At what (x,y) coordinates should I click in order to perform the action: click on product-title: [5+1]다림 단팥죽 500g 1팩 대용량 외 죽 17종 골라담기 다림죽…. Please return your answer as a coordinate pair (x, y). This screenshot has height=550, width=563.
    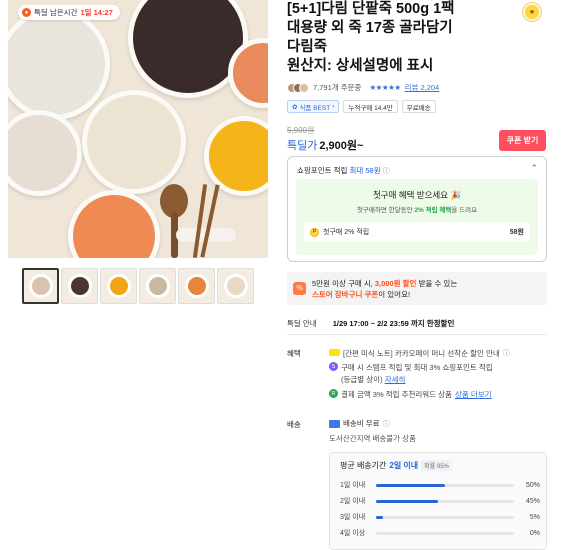
    Looking at the image, I should click on (402, 38).